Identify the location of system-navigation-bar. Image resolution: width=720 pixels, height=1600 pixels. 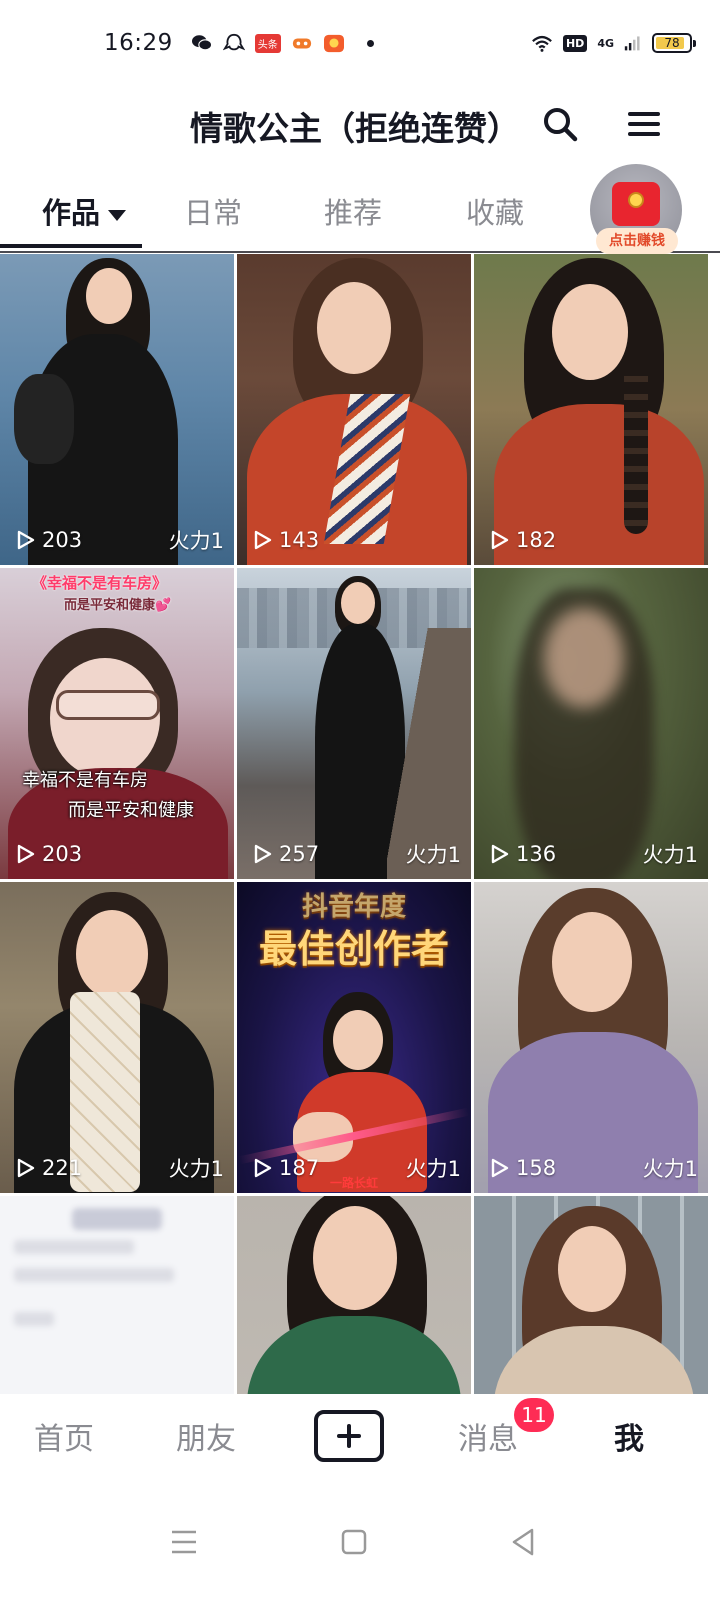
(360, 1545).